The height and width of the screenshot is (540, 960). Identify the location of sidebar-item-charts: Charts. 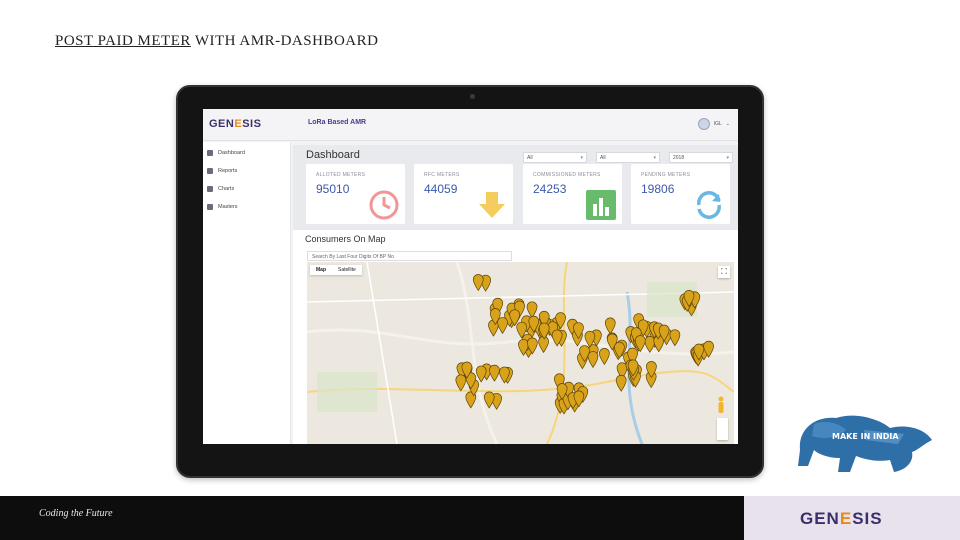
(246, 189).